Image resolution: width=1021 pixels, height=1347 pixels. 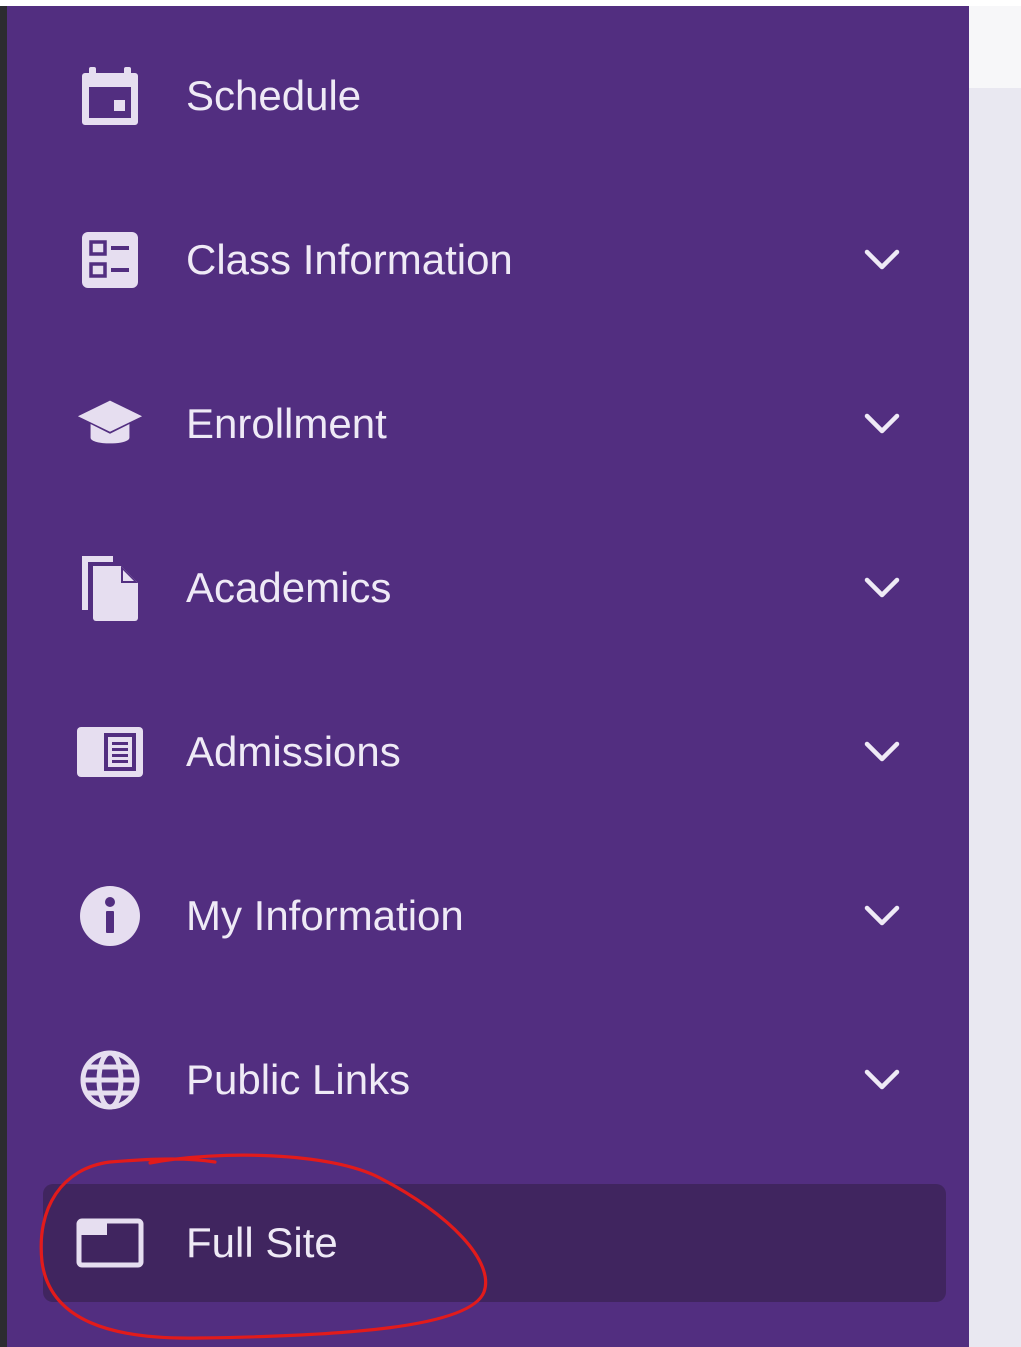 I want to click on window-icon, so click(x=110, y=1243).